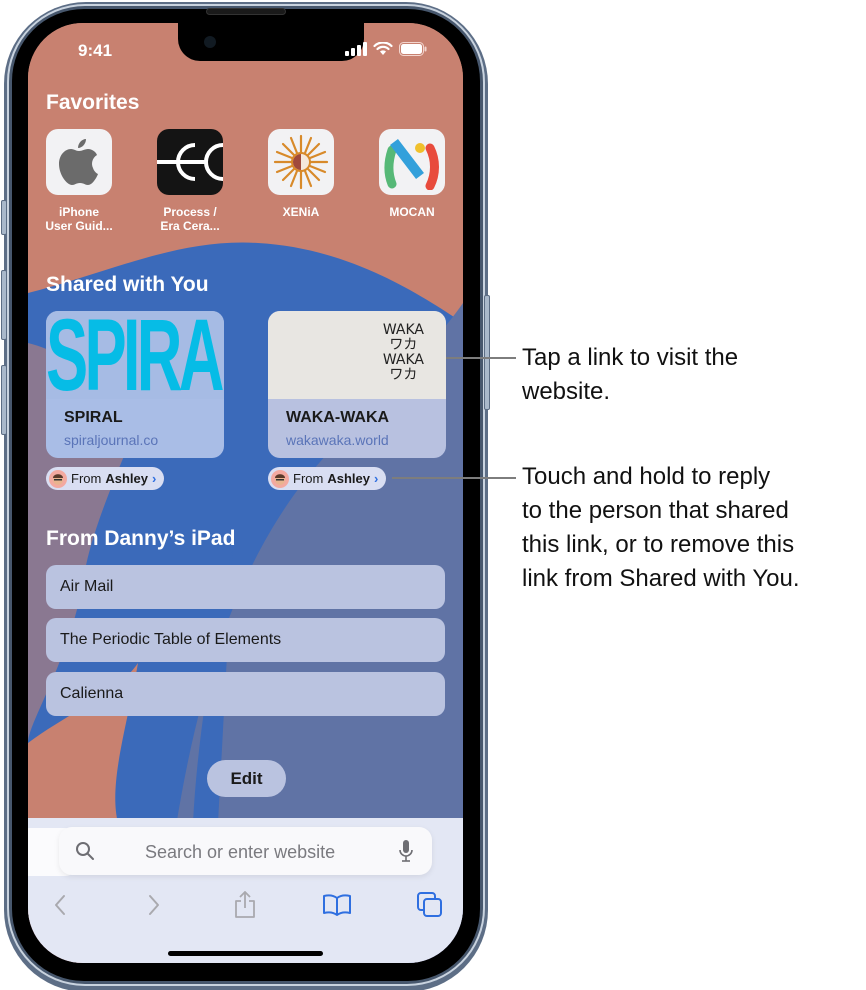  I want to click on shared-with-you-heading: Shared with You, so click(127, 284).